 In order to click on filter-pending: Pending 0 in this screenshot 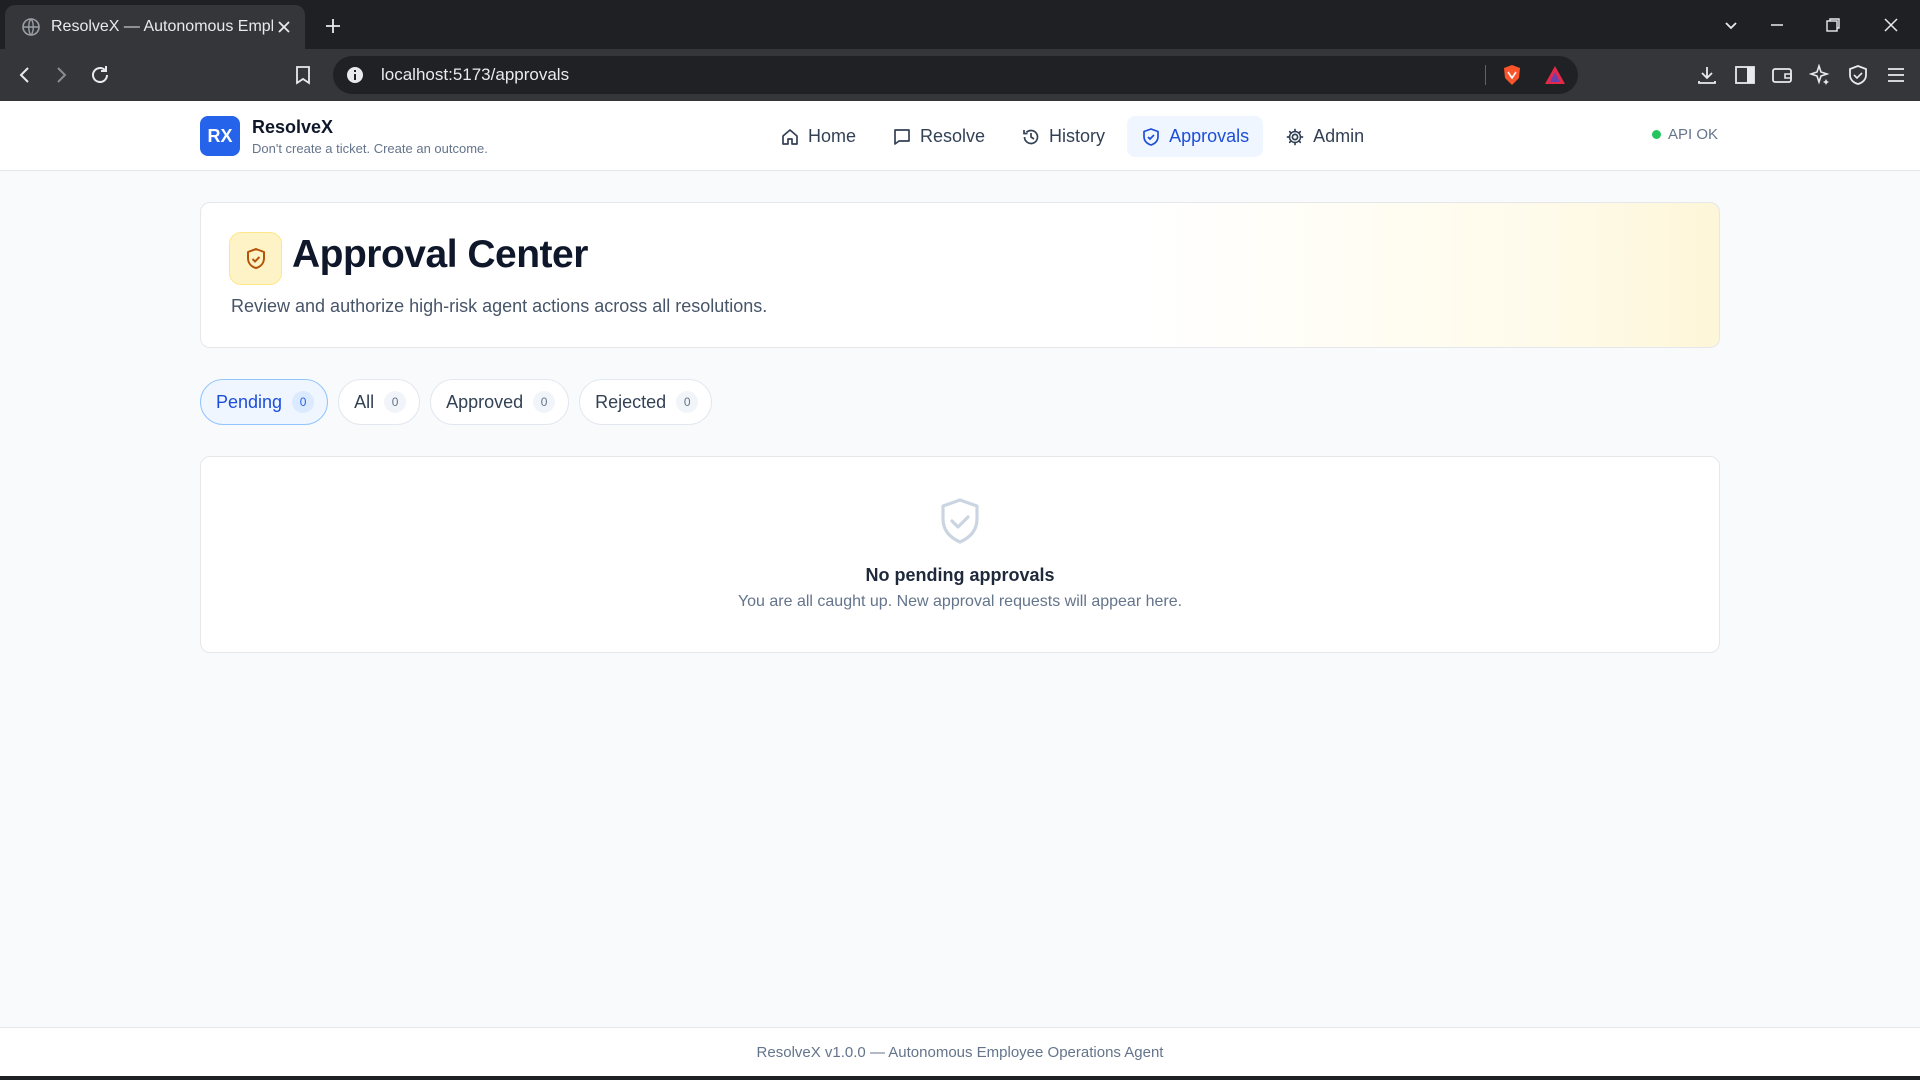, I will do `click(264, 402)`.